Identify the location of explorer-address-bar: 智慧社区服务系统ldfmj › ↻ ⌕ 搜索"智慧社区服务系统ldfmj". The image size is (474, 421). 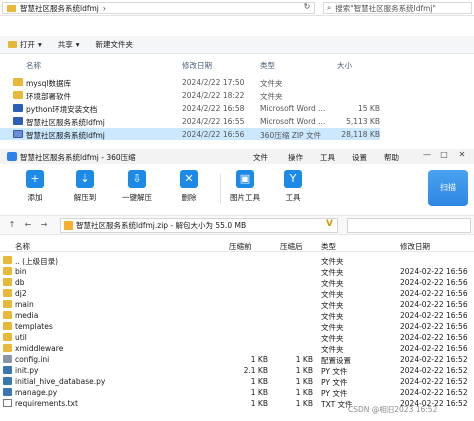
(237, 8).